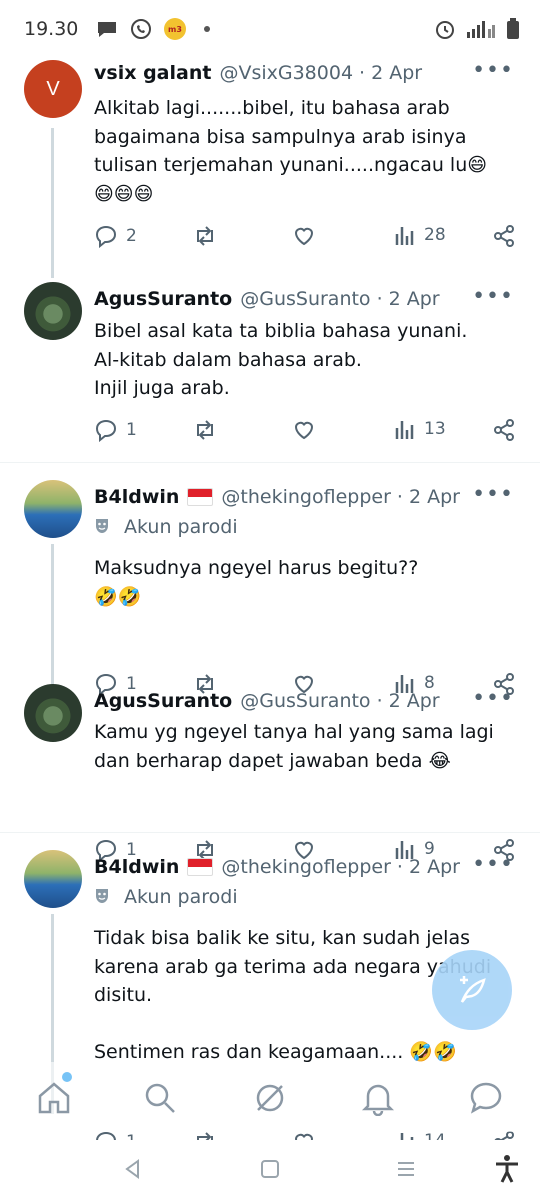  Describe the element at coordinates (286, 73) in the screenshot. I see `user-handle: @VsixG38004` at that location.